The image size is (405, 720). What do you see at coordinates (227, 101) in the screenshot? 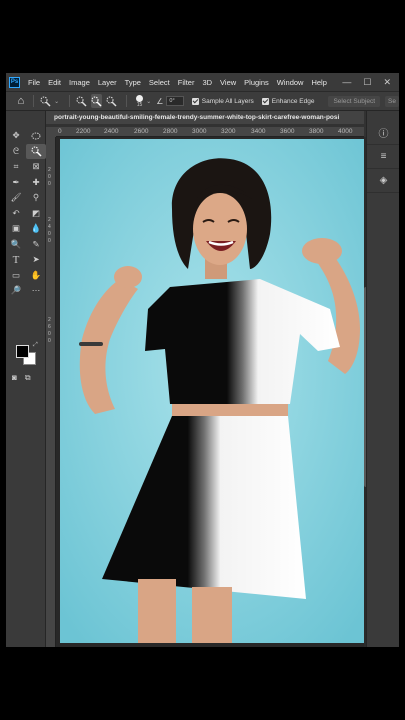
I see `sample-all-layers-label: Sample All Layers` at bounding box center [227, 101].